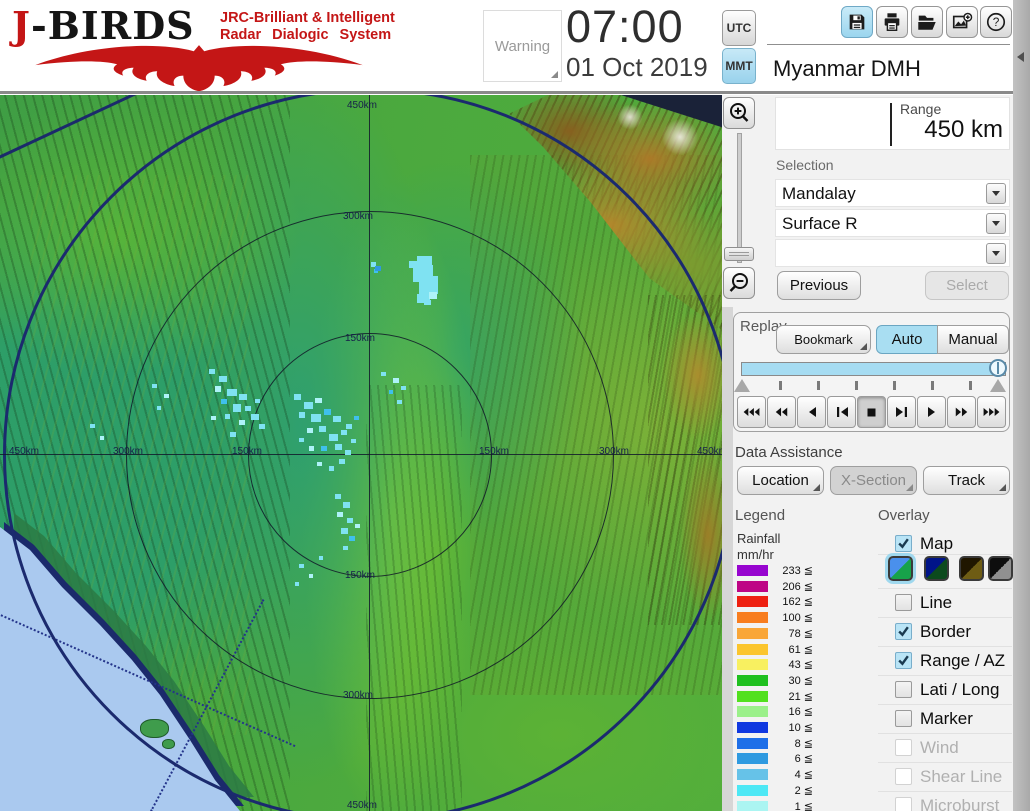 This screenshot has width=1030, height=811. I want to click on overlay-item-marker: Marker, so click(945, 720).